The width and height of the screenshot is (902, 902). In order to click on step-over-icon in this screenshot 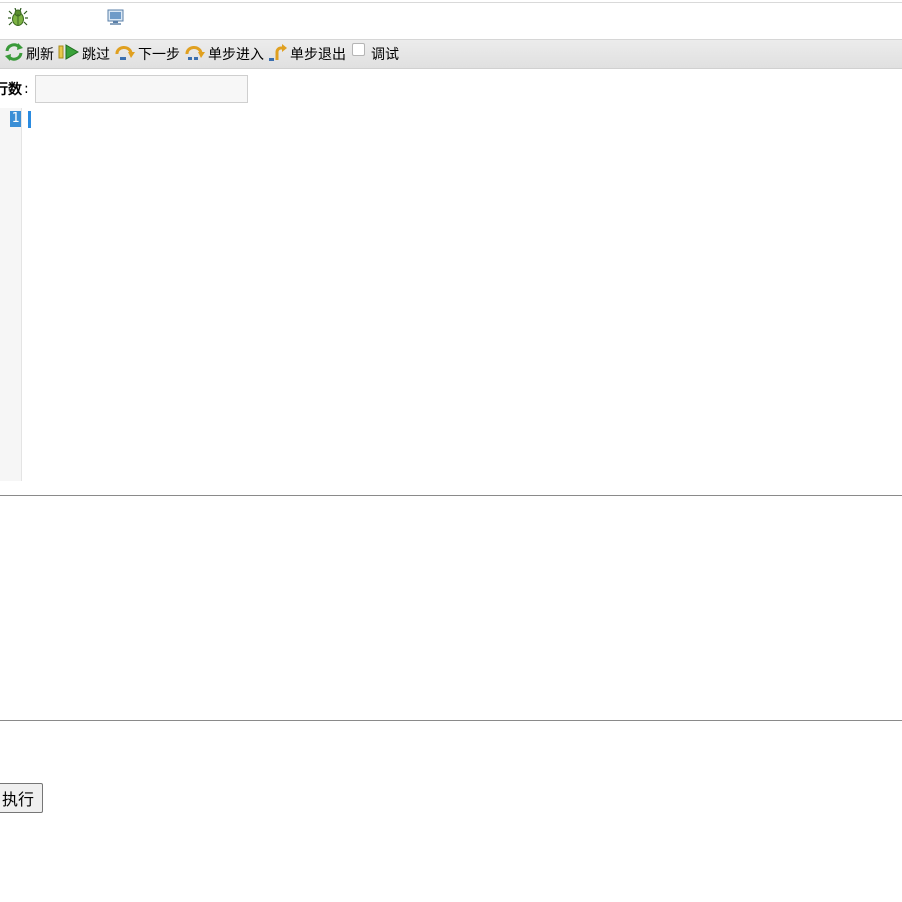, I will do `click(126, 54)`.